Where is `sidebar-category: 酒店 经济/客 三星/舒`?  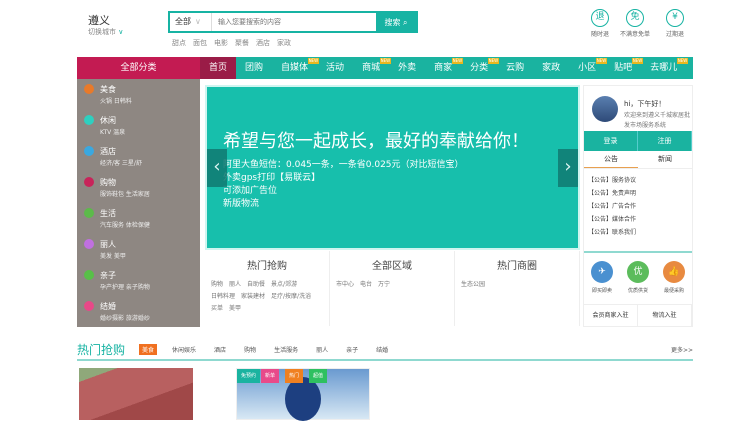 sidebar-category: 酒店 经济/客 三星/舒 is located at coordinates (138, 159).